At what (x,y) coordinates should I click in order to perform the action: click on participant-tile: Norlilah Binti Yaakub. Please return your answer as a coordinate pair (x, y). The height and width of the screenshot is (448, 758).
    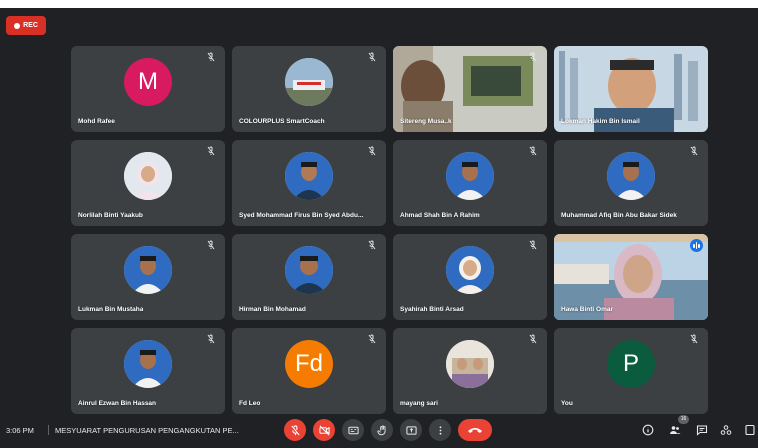
    Looking at the image, I should click on (148, 183).